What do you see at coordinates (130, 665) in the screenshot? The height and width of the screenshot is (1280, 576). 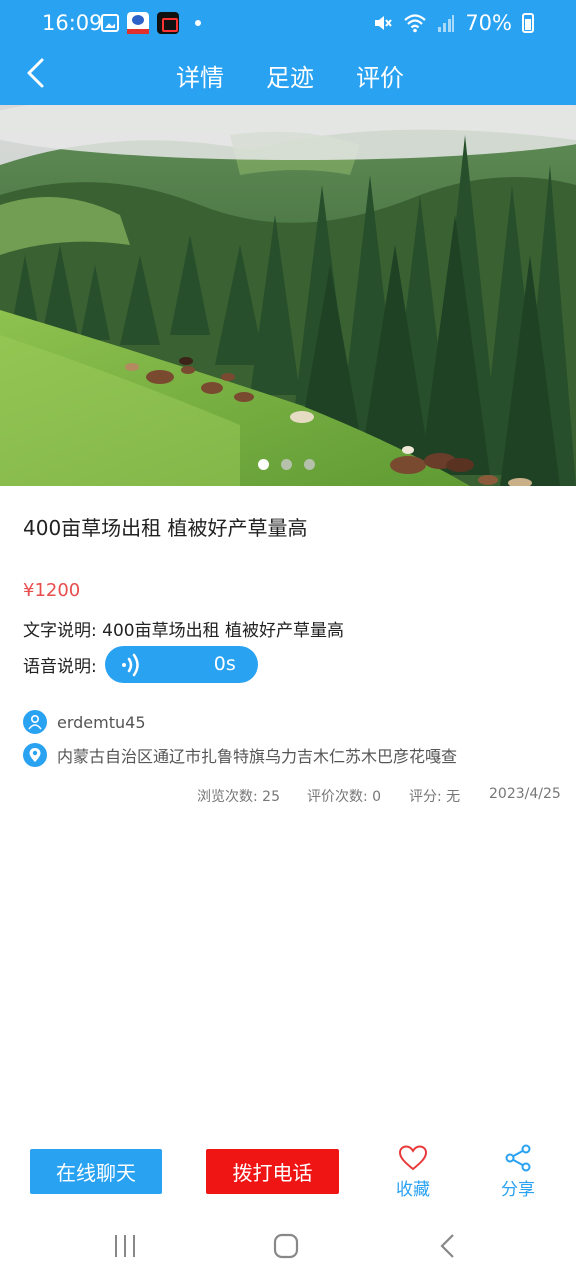 I see `sound-wave-icon` at bounding box center [130, 665].